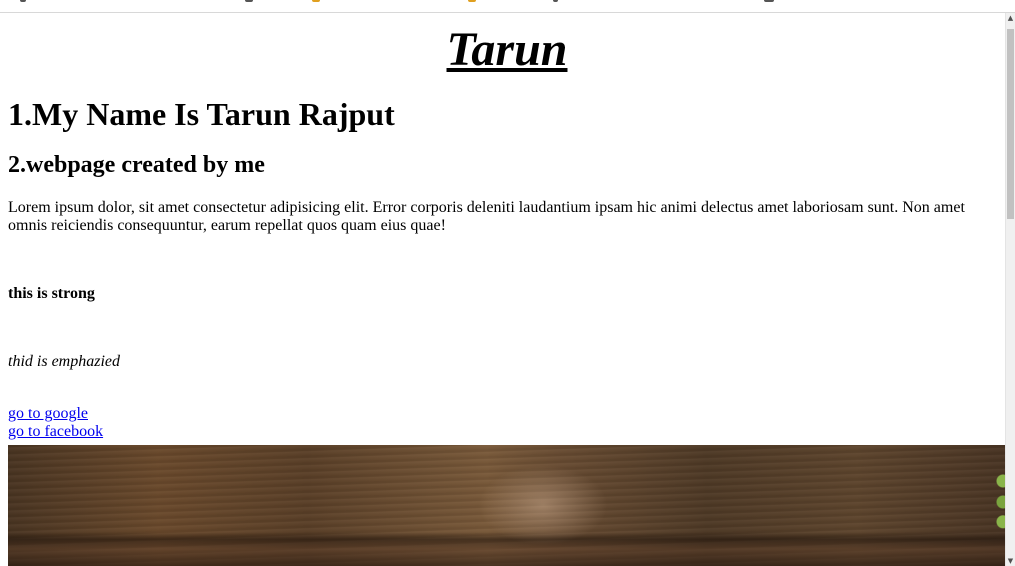  I want to click on scroll-down-arrow-icon: ▼, so click(1010, 561).